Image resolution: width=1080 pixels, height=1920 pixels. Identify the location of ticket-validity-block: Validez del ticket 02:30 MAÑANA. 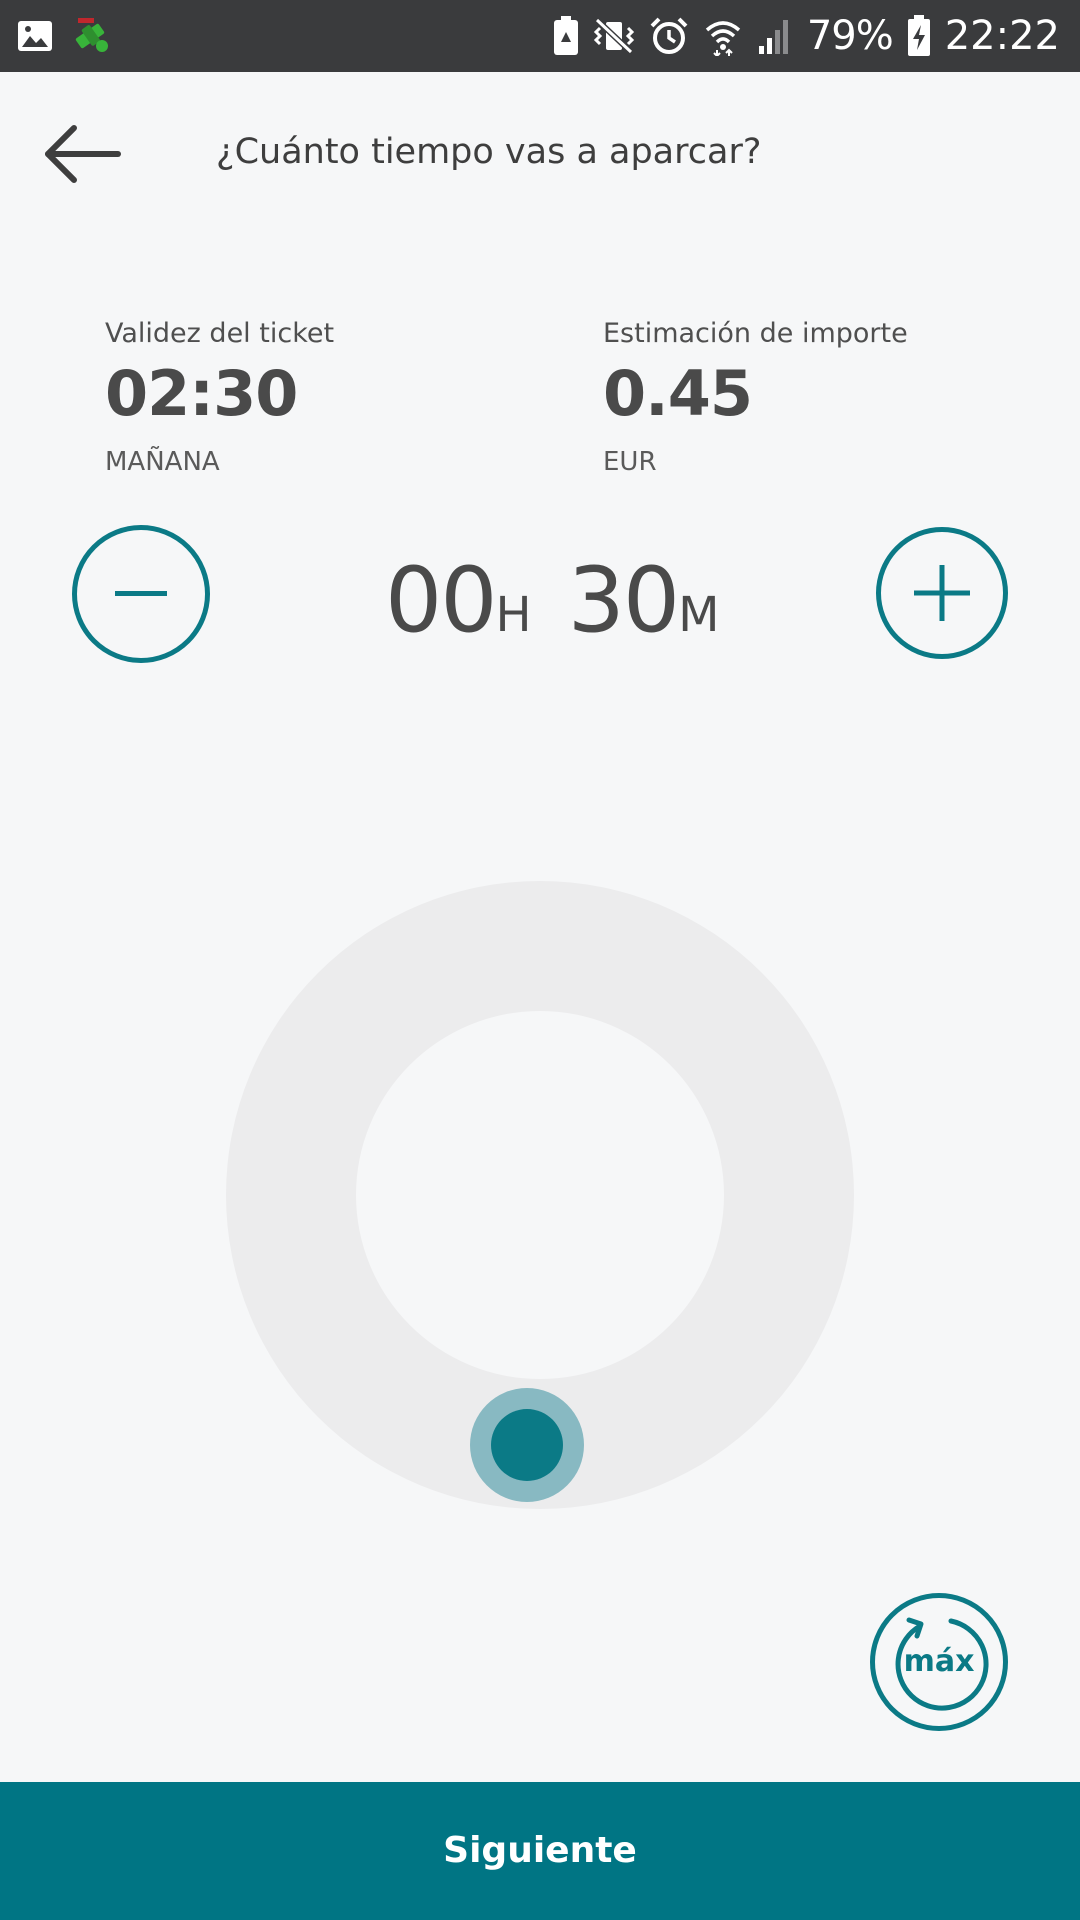
(219, 397).